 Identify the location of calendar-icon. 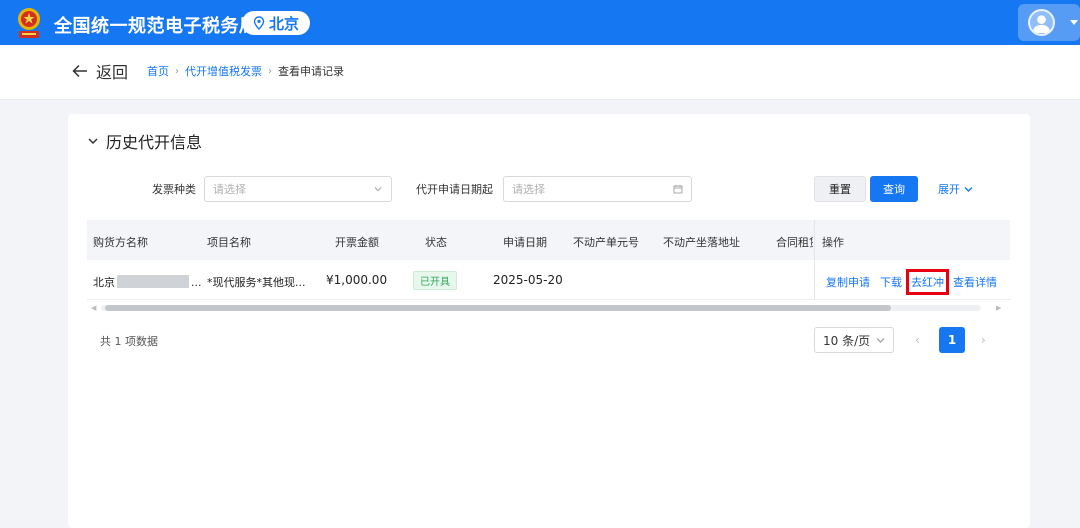
(678, 189).